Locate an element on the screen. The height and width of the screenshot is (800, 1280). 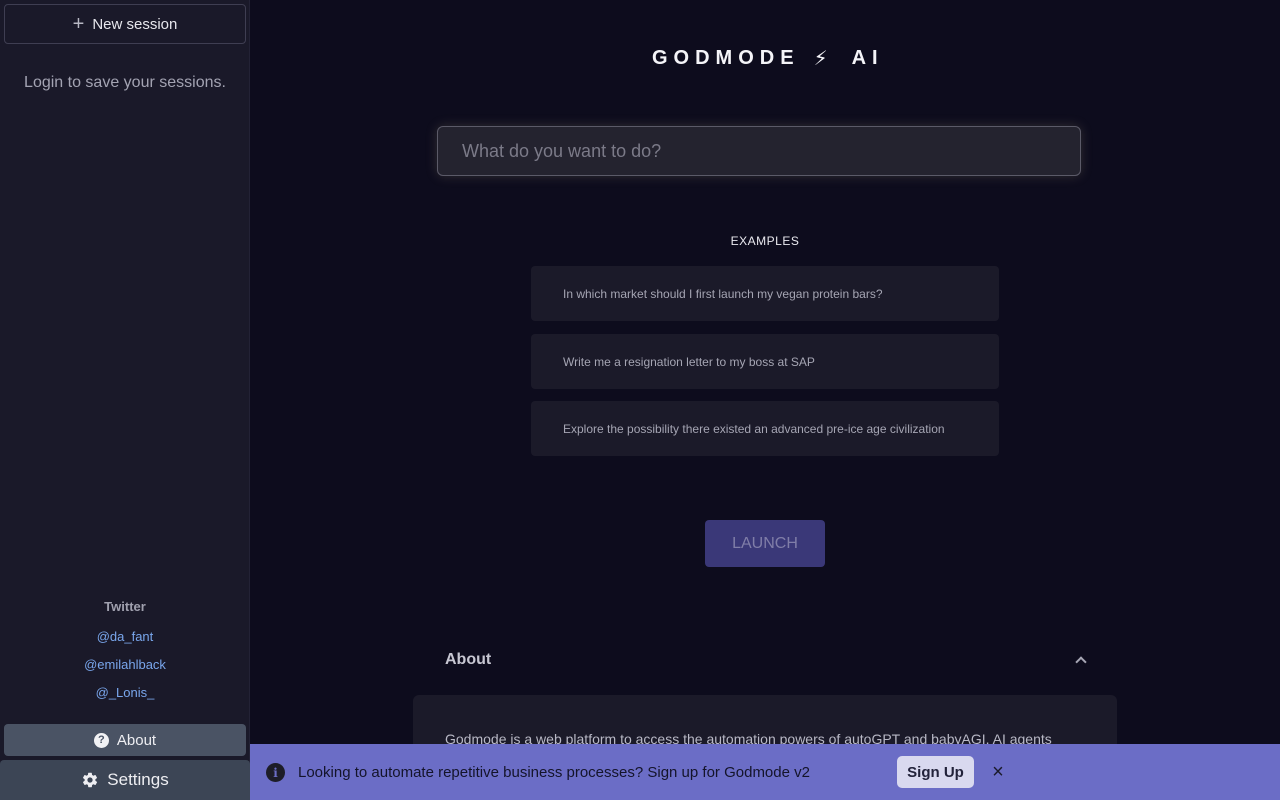
launch-button: LAUNCH is located at coordinates (765, 543).